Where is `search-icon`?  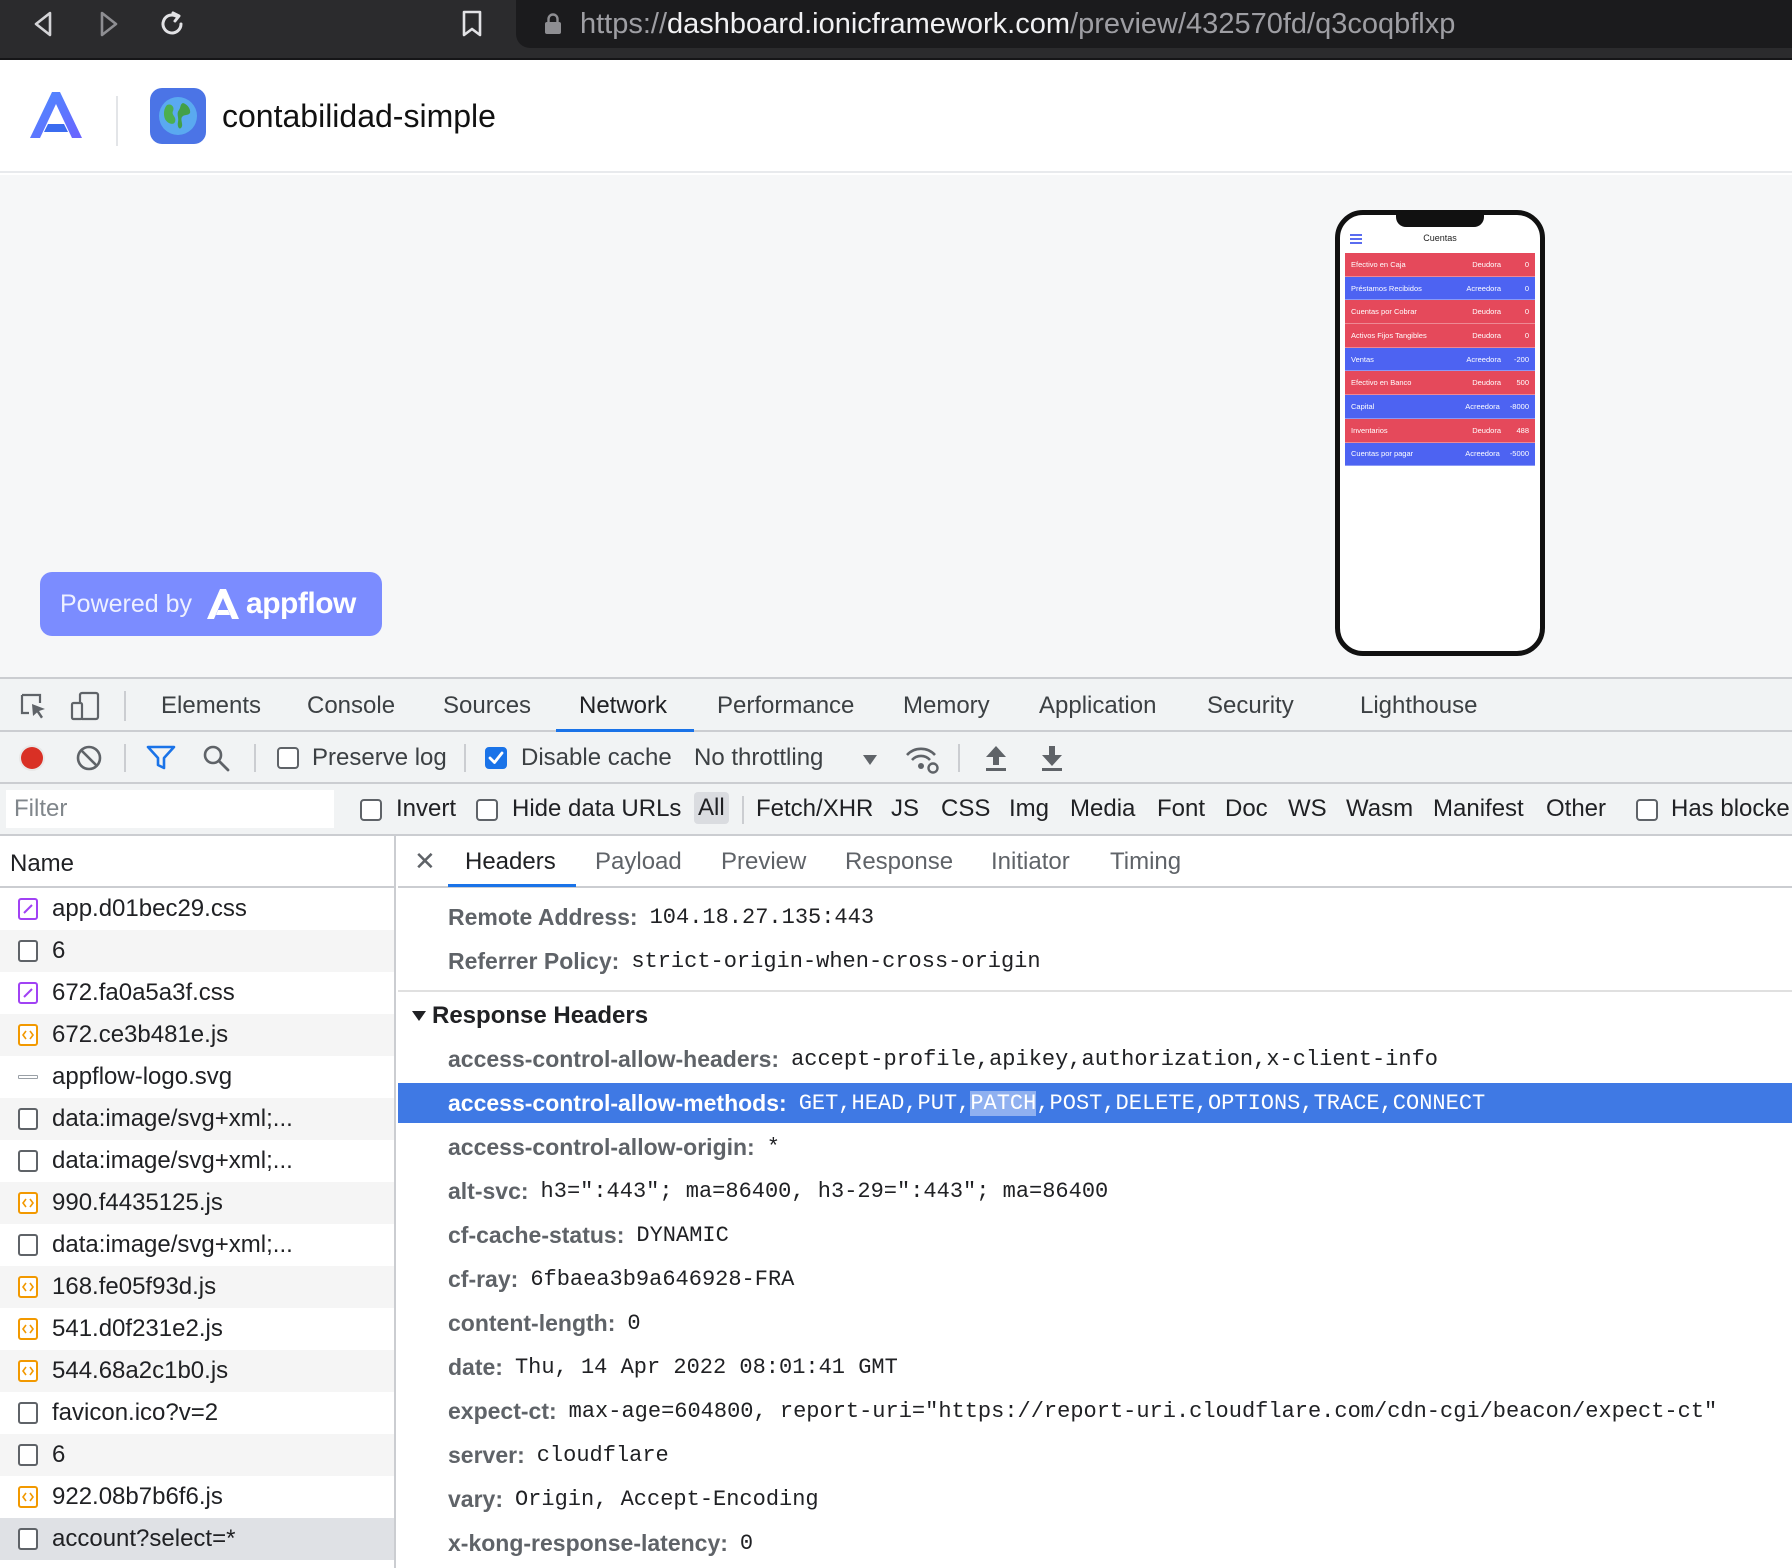
search-icon is located at coordinates (216, 758).